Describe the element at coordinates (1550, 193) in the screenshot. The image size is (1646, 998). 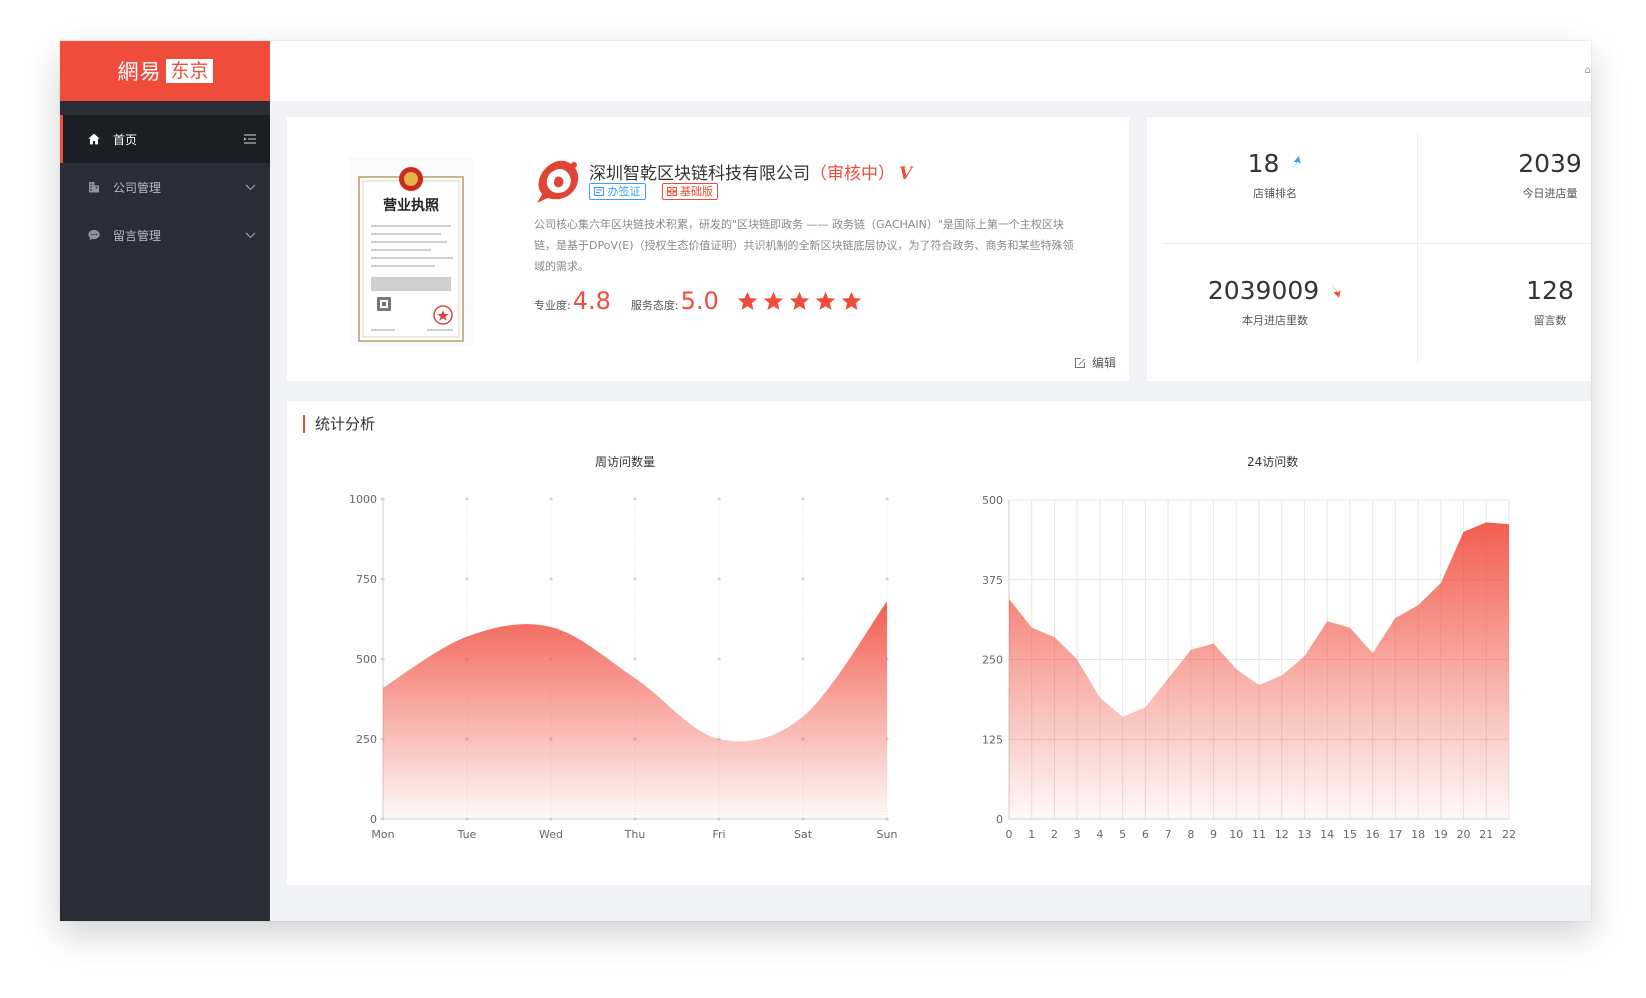
I see `stat-label: 今日进店量` at that location.